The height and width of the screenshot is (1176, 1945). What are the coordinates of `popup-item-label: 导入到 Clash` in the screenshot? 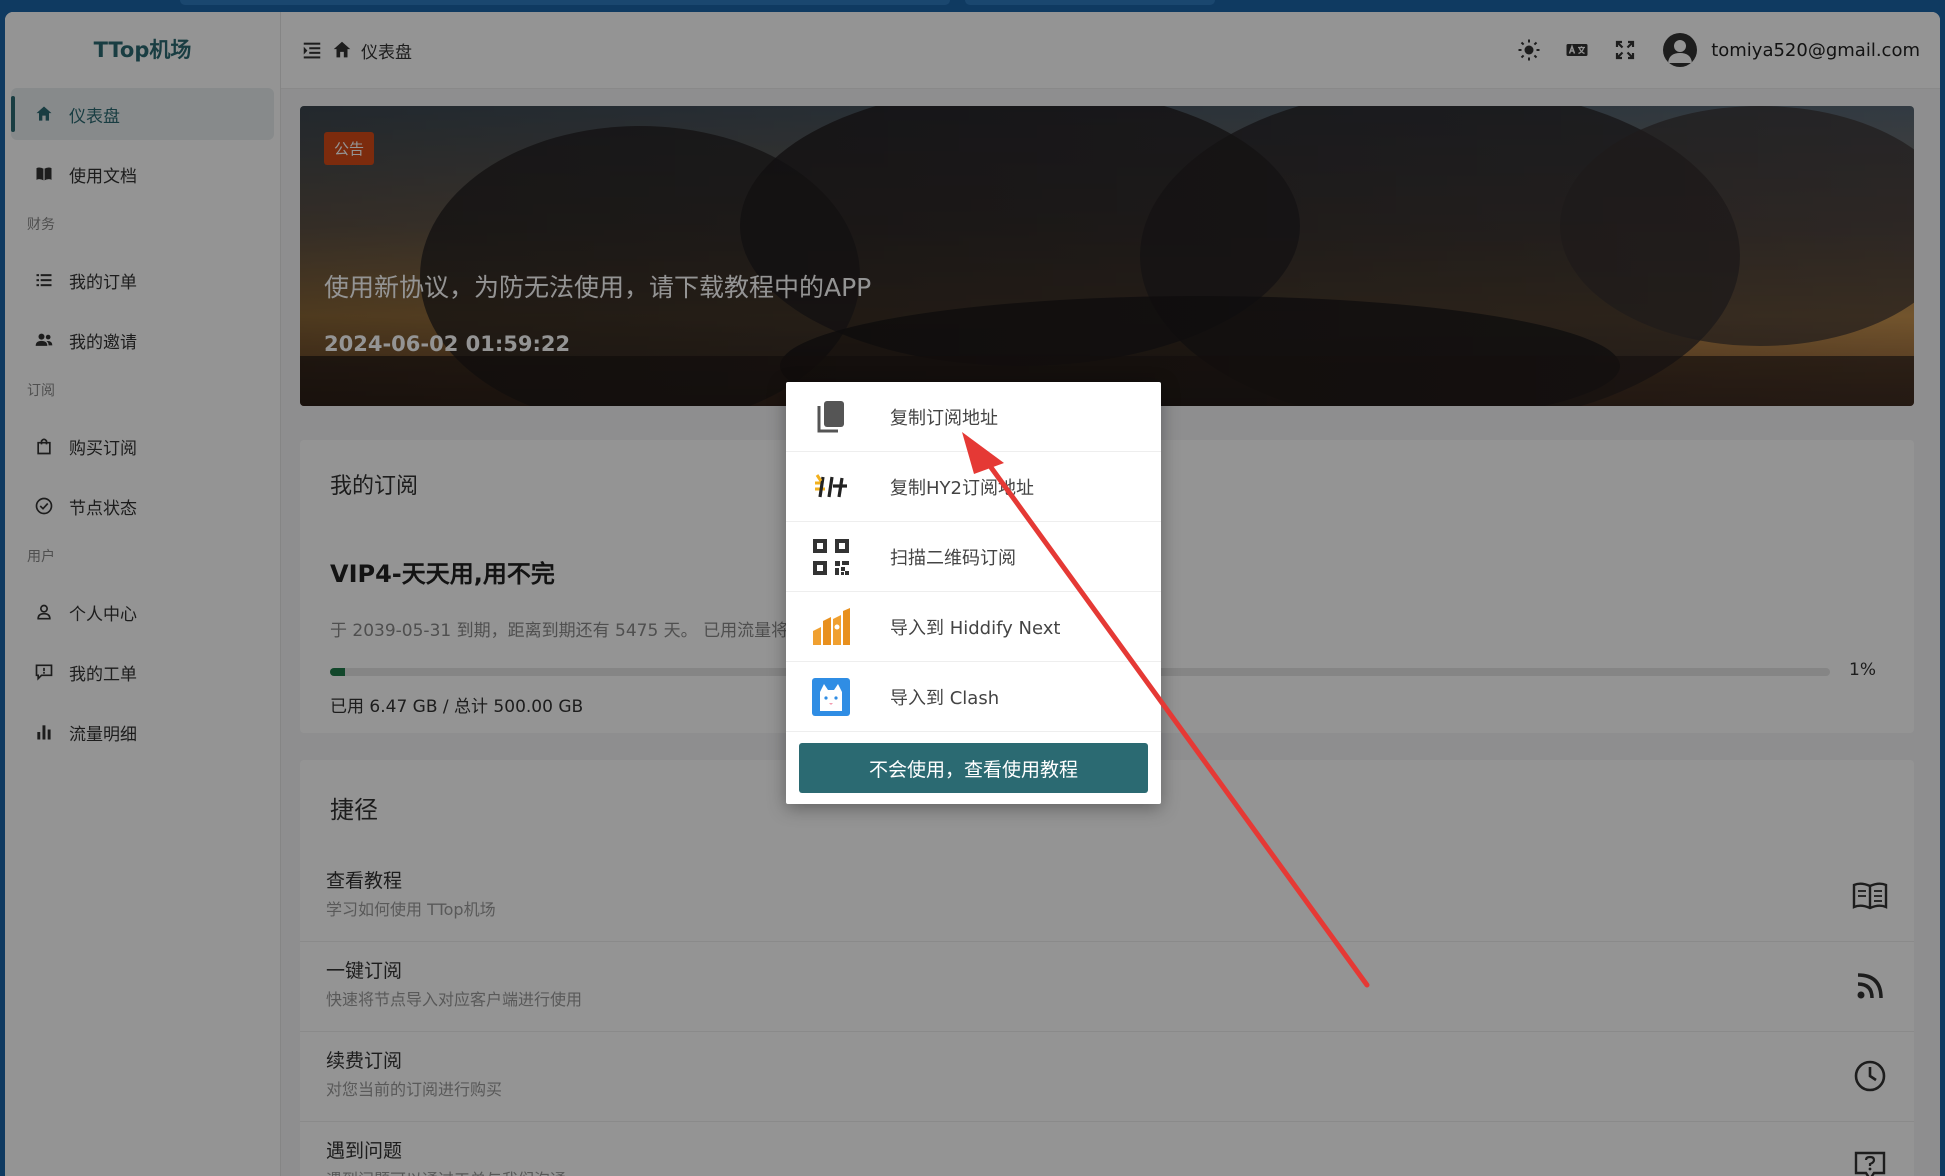 It's located at (945, 698).